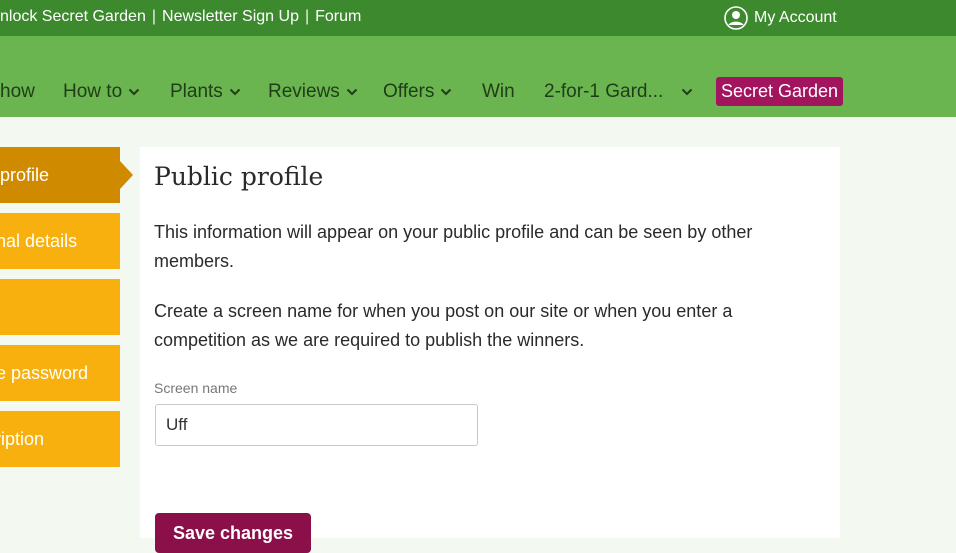  What do you see at coordinates (233, 533) in the screenshot?
I see `save-changes-button: Save changes` at bounding box center [233, 533].